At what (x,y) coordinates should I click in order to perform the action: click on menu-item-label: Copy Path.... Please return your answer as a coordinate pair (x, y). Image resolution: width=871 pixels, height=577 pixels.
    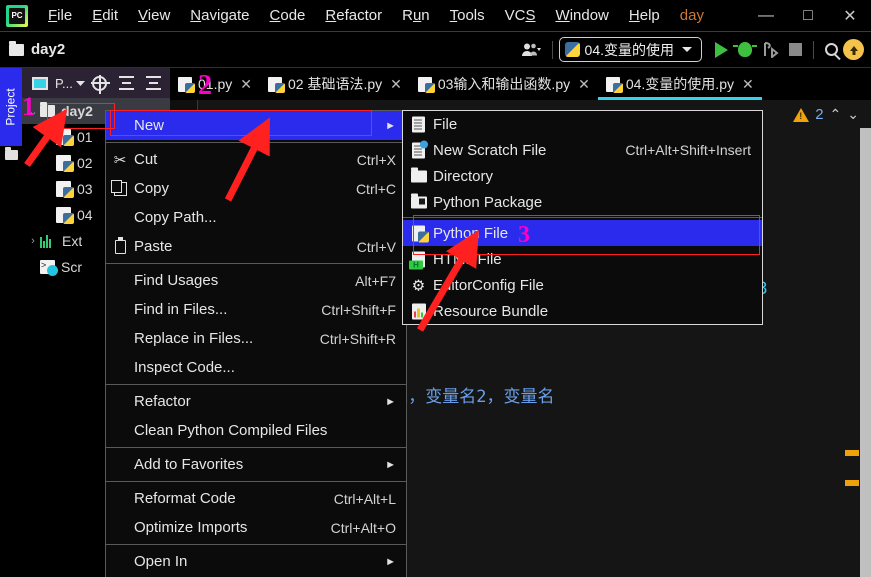
    Looking at the image, I should click on (175, 217).